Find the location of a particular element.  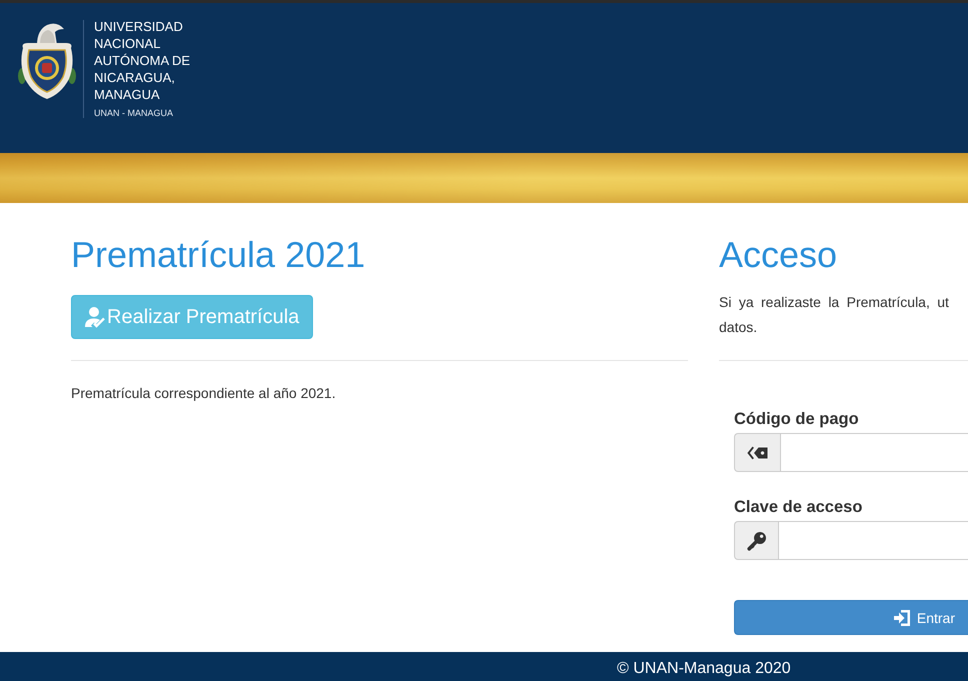

tag-icon is located at coordinates (758, 452).